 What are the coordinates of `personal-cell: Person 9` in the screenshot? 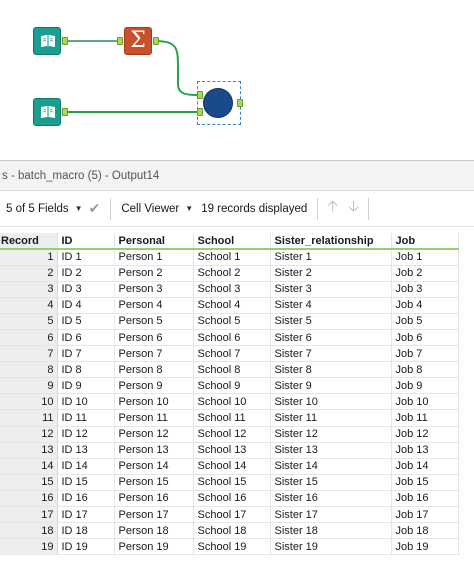 It's located at (154, 386).